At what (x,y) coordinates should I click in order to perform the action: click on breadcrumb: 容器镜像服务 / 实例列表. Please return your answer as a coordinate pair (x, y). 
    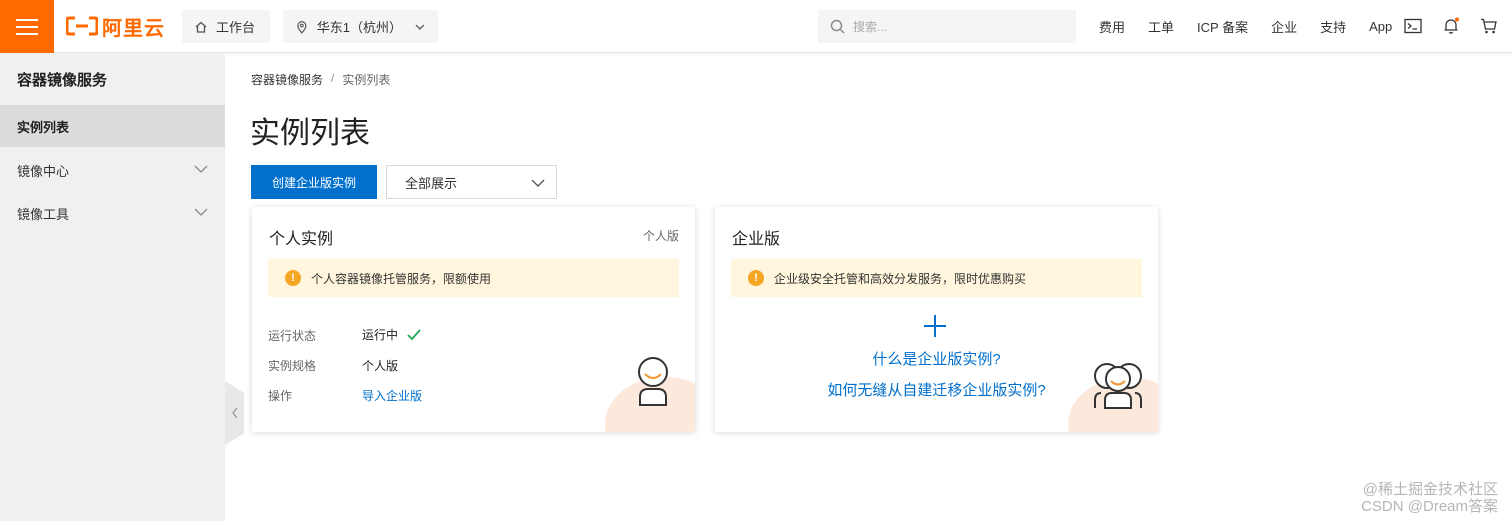
    Looking at the image, I should click on (320, 79).